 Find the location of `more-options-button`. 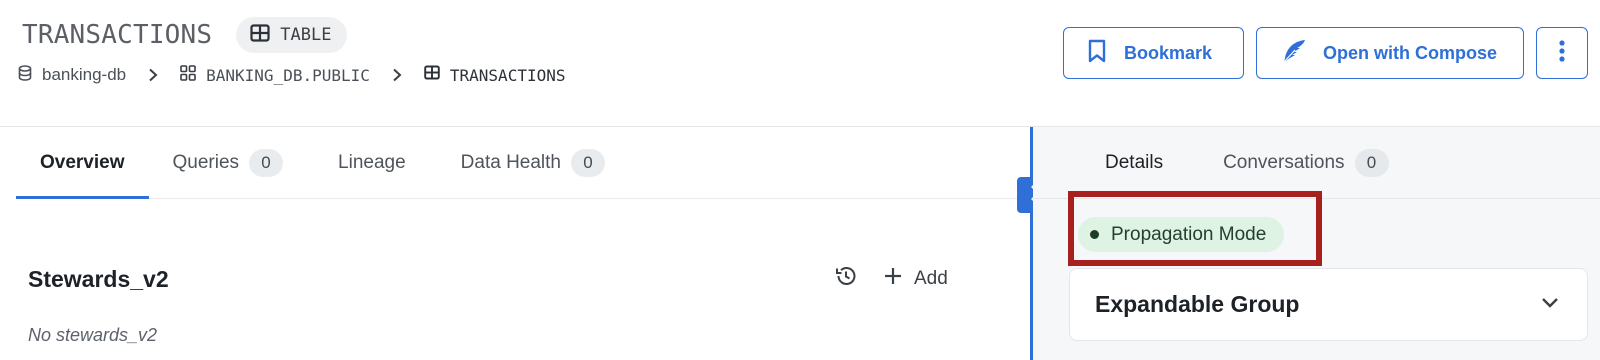

more-options-button is located at coordinates (1562, 53).